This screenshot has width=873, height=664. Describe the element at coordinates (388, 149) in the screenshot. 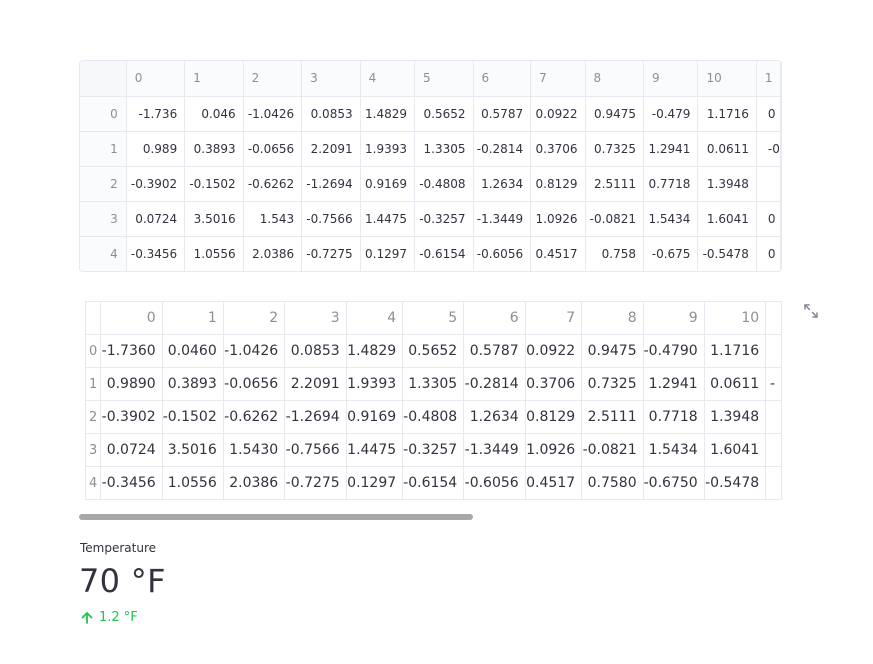

I see `data-cell: 1.9393` at that location.